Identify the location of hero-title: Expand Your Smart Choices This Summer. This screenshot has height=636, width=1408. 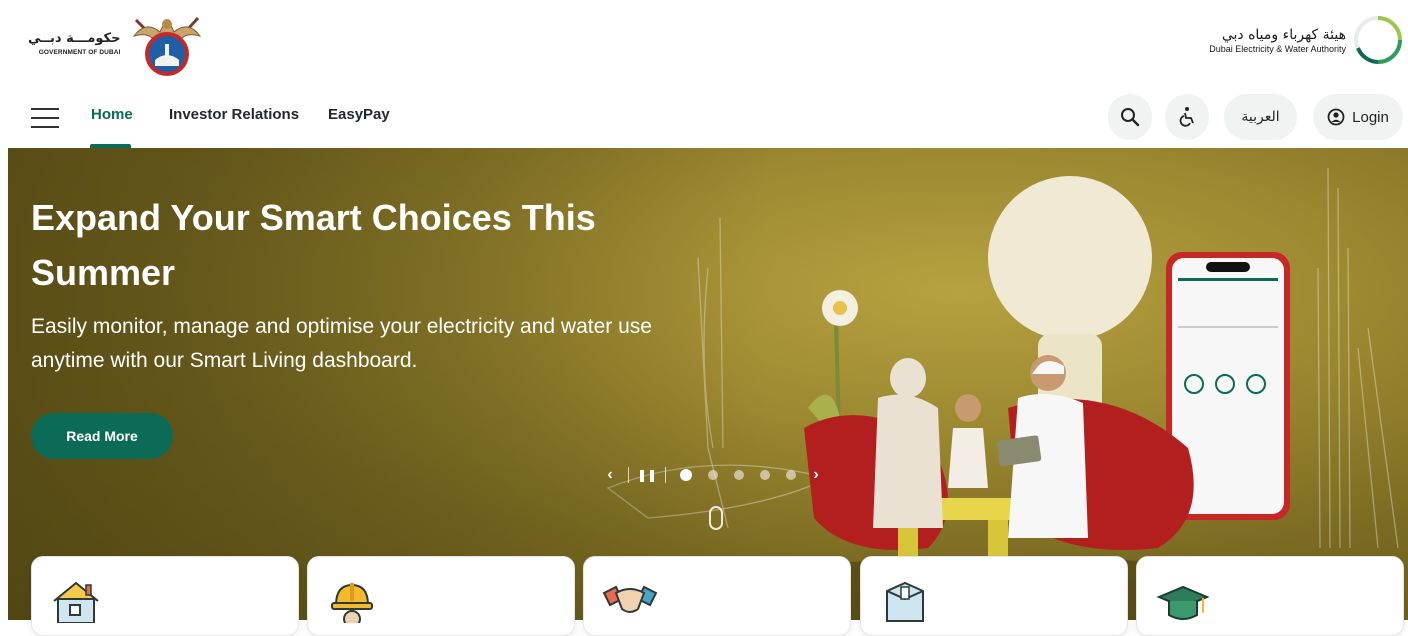
(313, 245).